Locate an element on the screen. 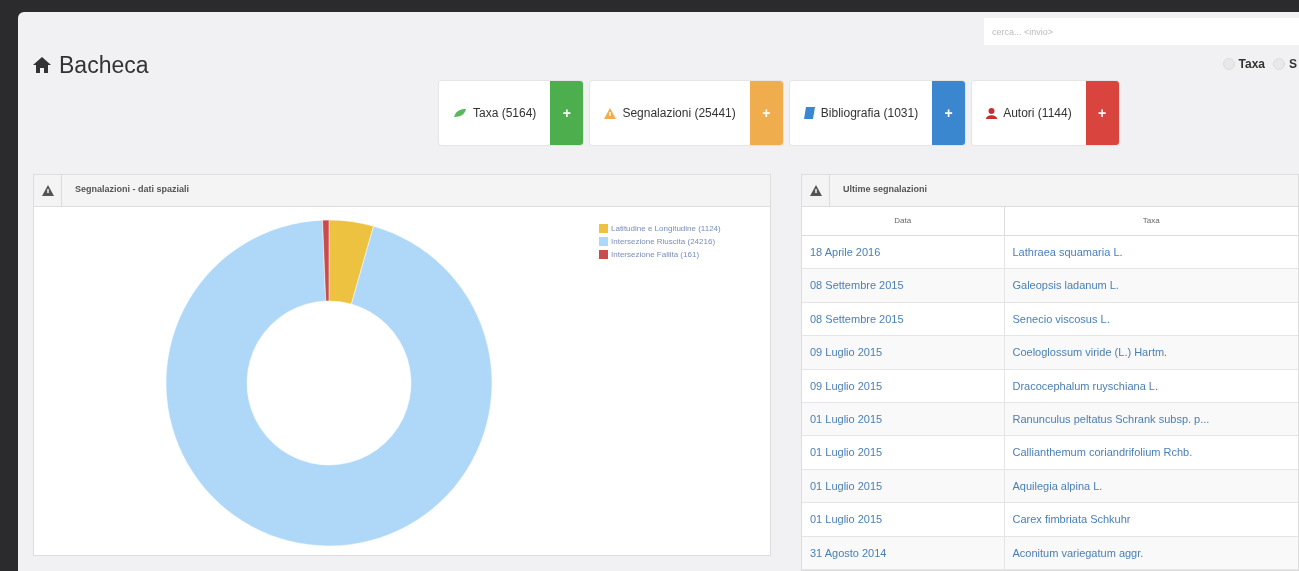 This screenshot has height=571, width=1299. legend-label: Intersezione Fallita (161) is located at coordinates (655, 254).